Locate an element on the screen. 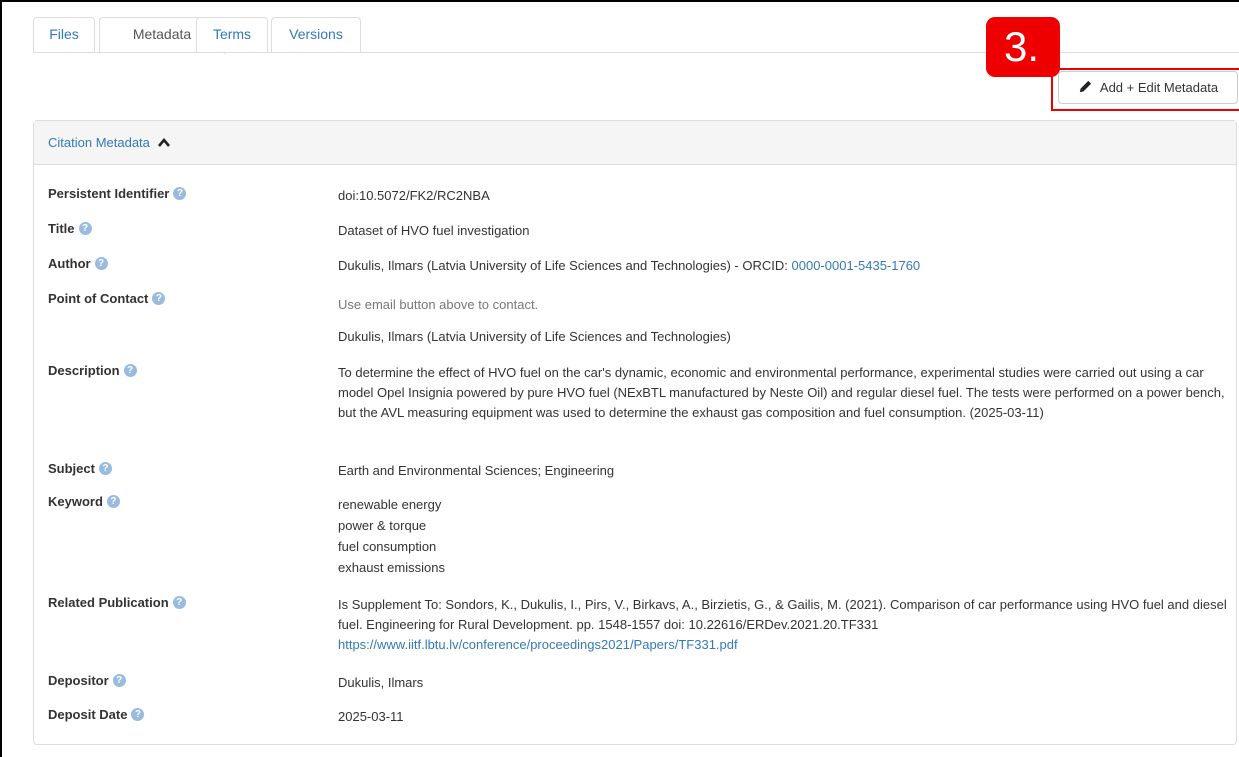  deposit-date-value: 2025-03-11 is located at coordinates (371, 716).